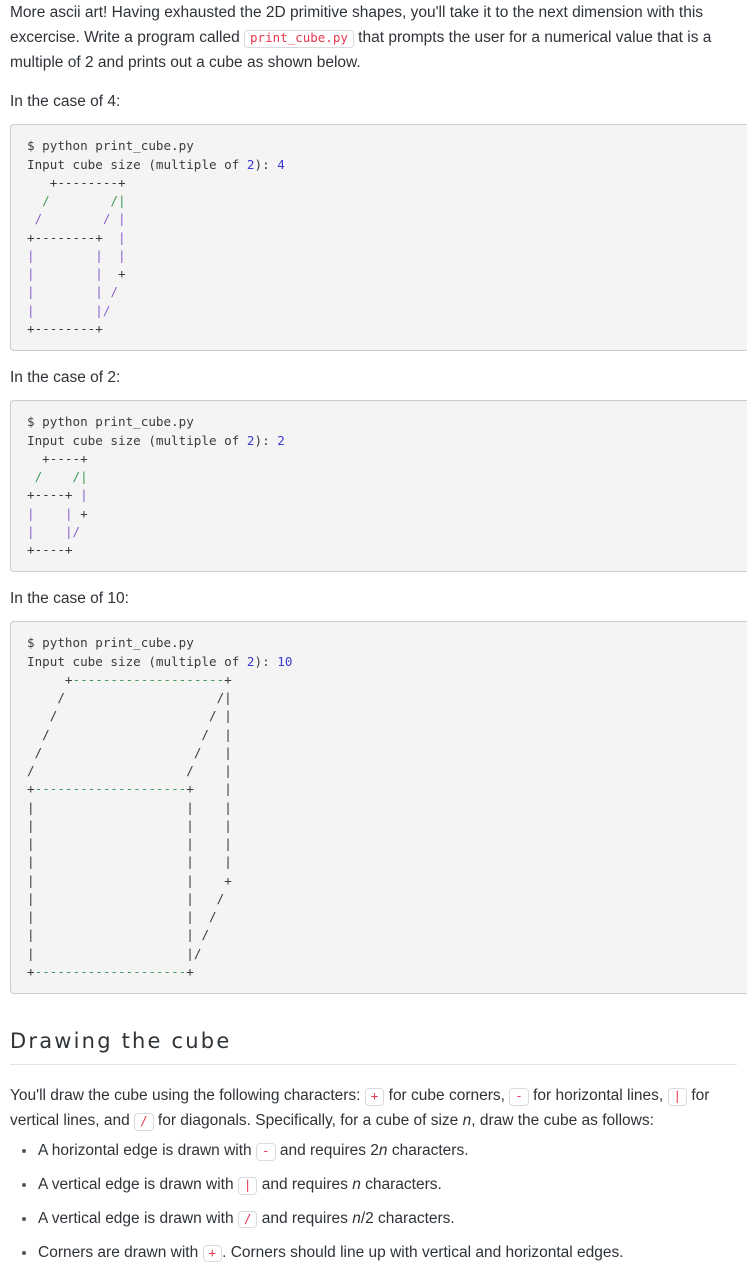 The height and width of the screenshot is (1275, 747). Describe the element at coordinates (120, 1252) in the screenshot. I see `bullet-text-before: Corners are drawn with` at that location.